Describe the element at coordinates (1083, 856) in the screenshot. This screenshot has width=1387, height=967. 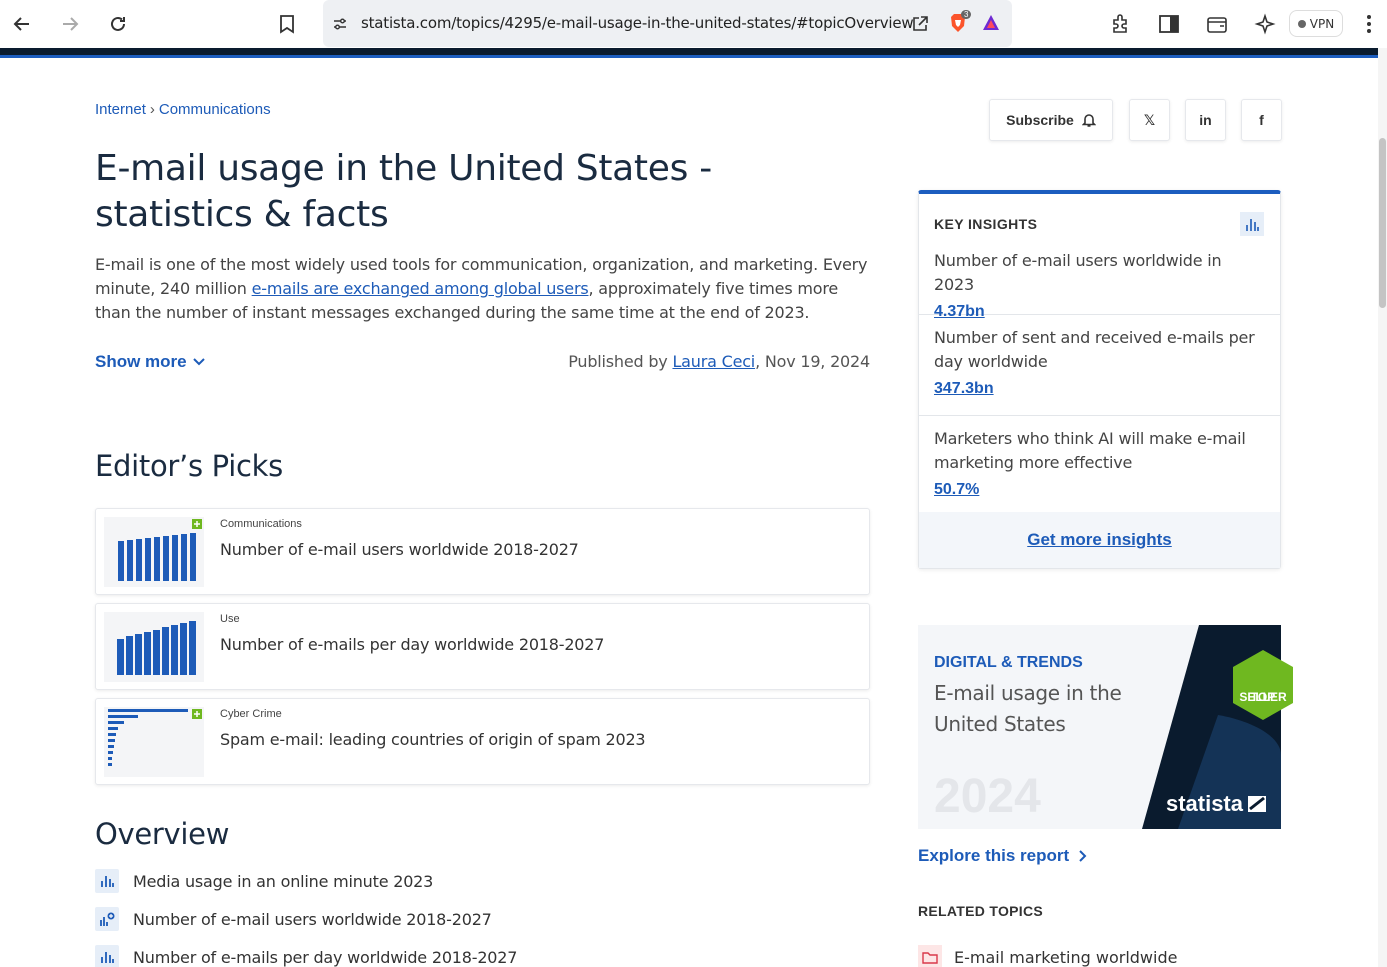
I see `chevron-right-icon` at that location.